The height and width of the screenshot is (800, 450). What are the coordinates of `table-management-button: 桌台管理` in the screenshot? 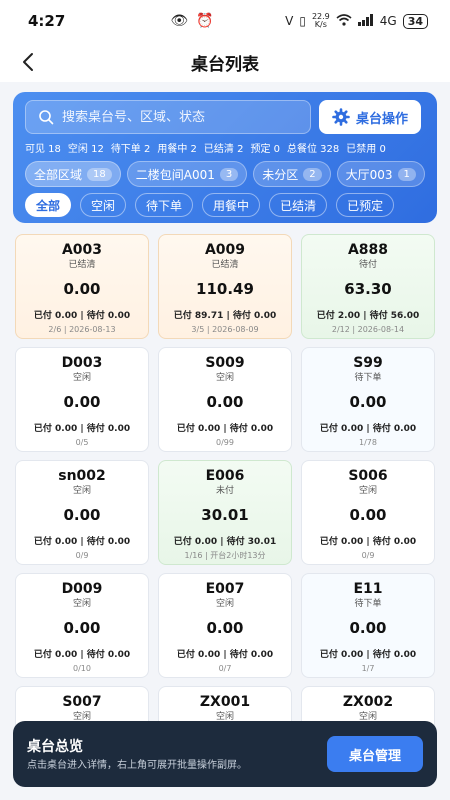 It's located at (375, 754).